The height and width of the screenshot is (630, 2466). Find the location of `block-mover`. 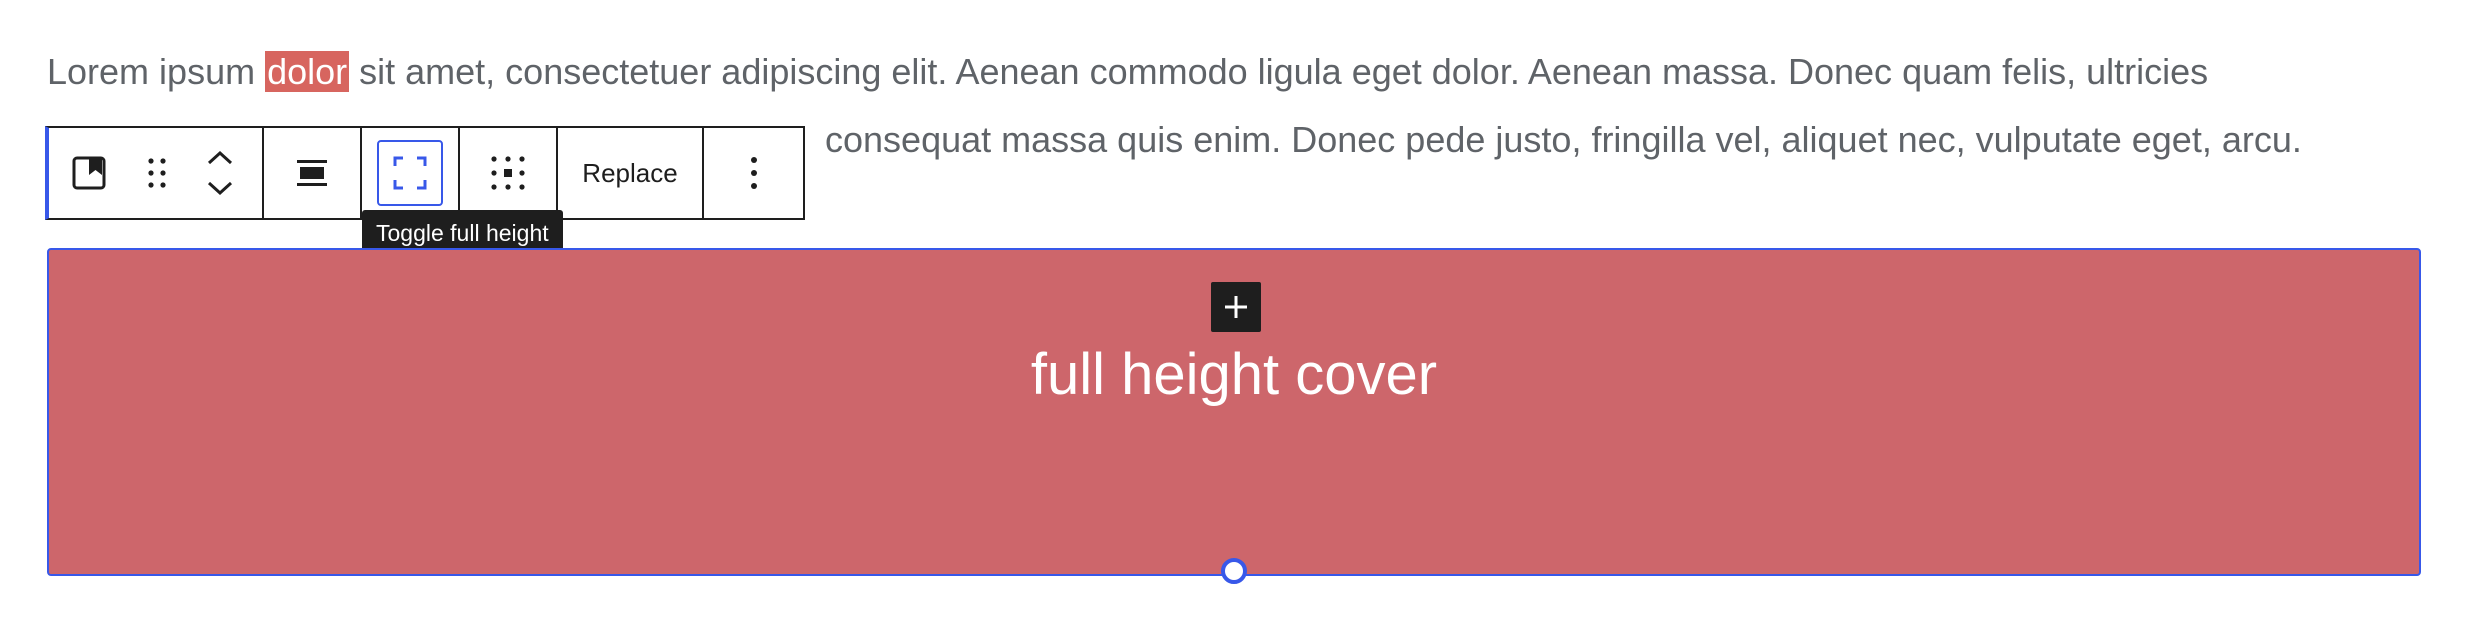

block-mover is located at coordinates (220, 173).